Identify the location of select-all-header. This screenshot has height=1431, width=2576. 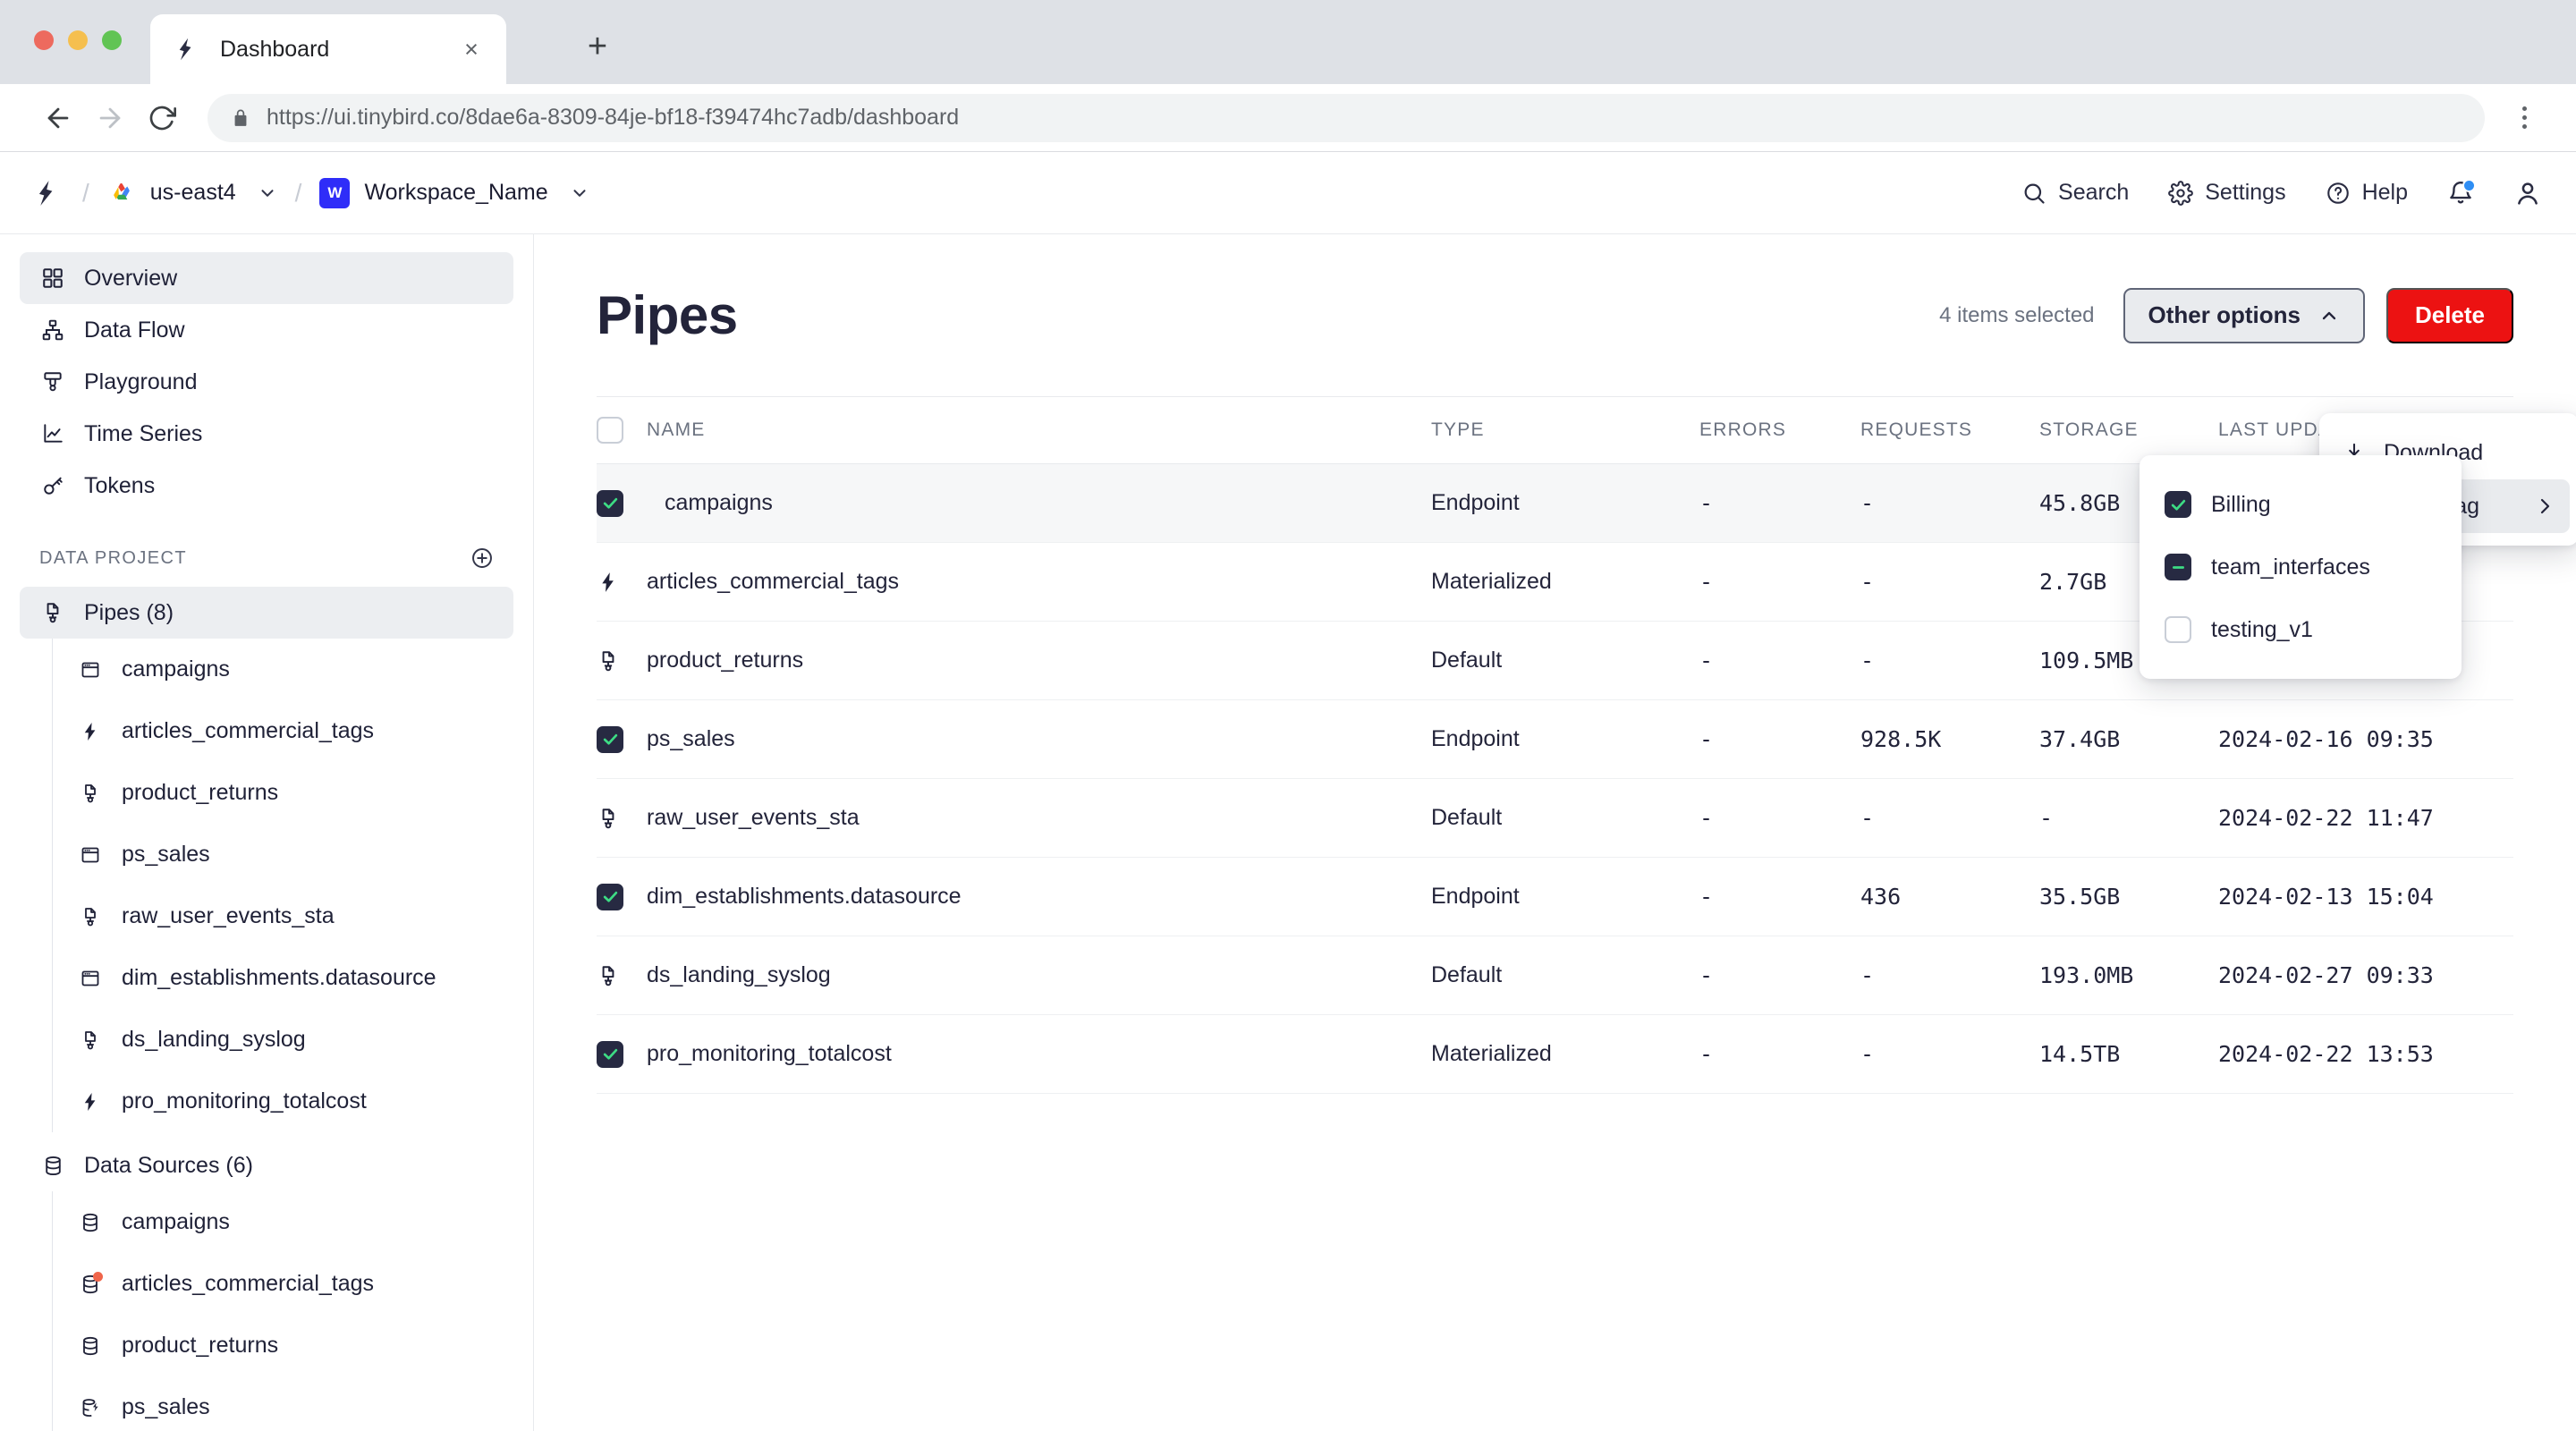
(622, 430).